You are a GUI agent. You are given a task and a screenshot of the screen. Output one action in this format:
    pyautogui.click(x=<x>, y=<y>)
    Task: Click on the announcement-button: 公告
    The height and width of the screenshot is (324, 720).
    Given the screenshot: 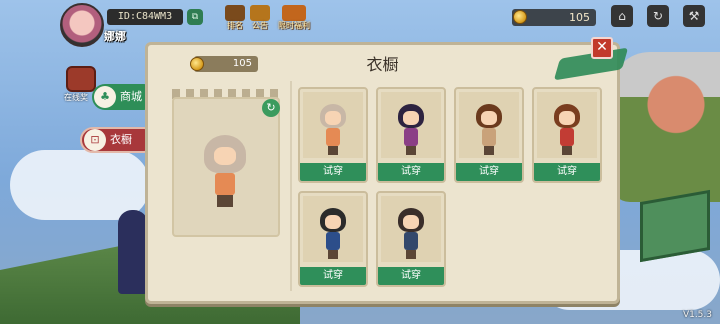 What is the action you would take?
    pyautogui.click(x=260, y=19)
    